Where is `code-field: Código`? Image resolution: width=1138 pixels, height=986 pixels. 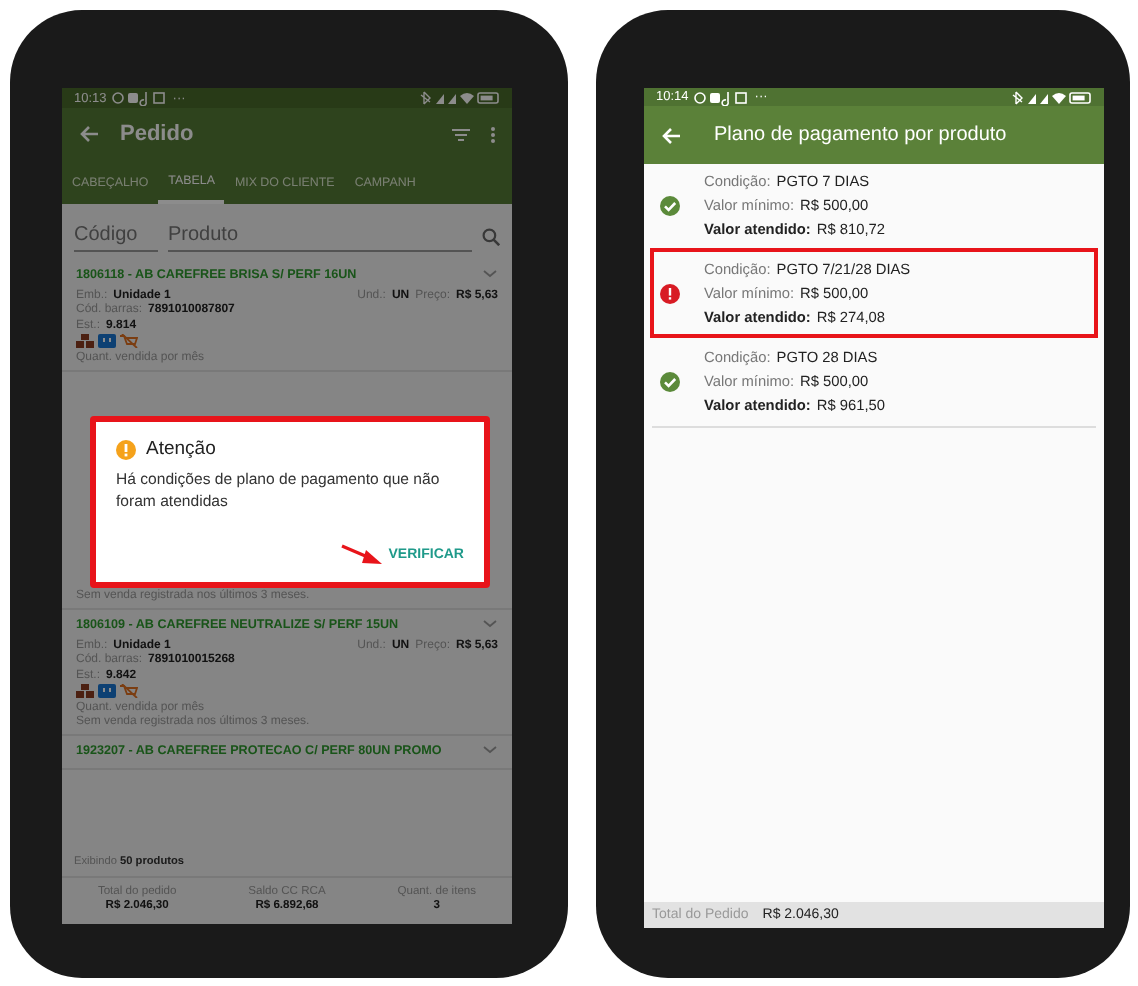 code-field: Código is located at coordinates (116, 236).